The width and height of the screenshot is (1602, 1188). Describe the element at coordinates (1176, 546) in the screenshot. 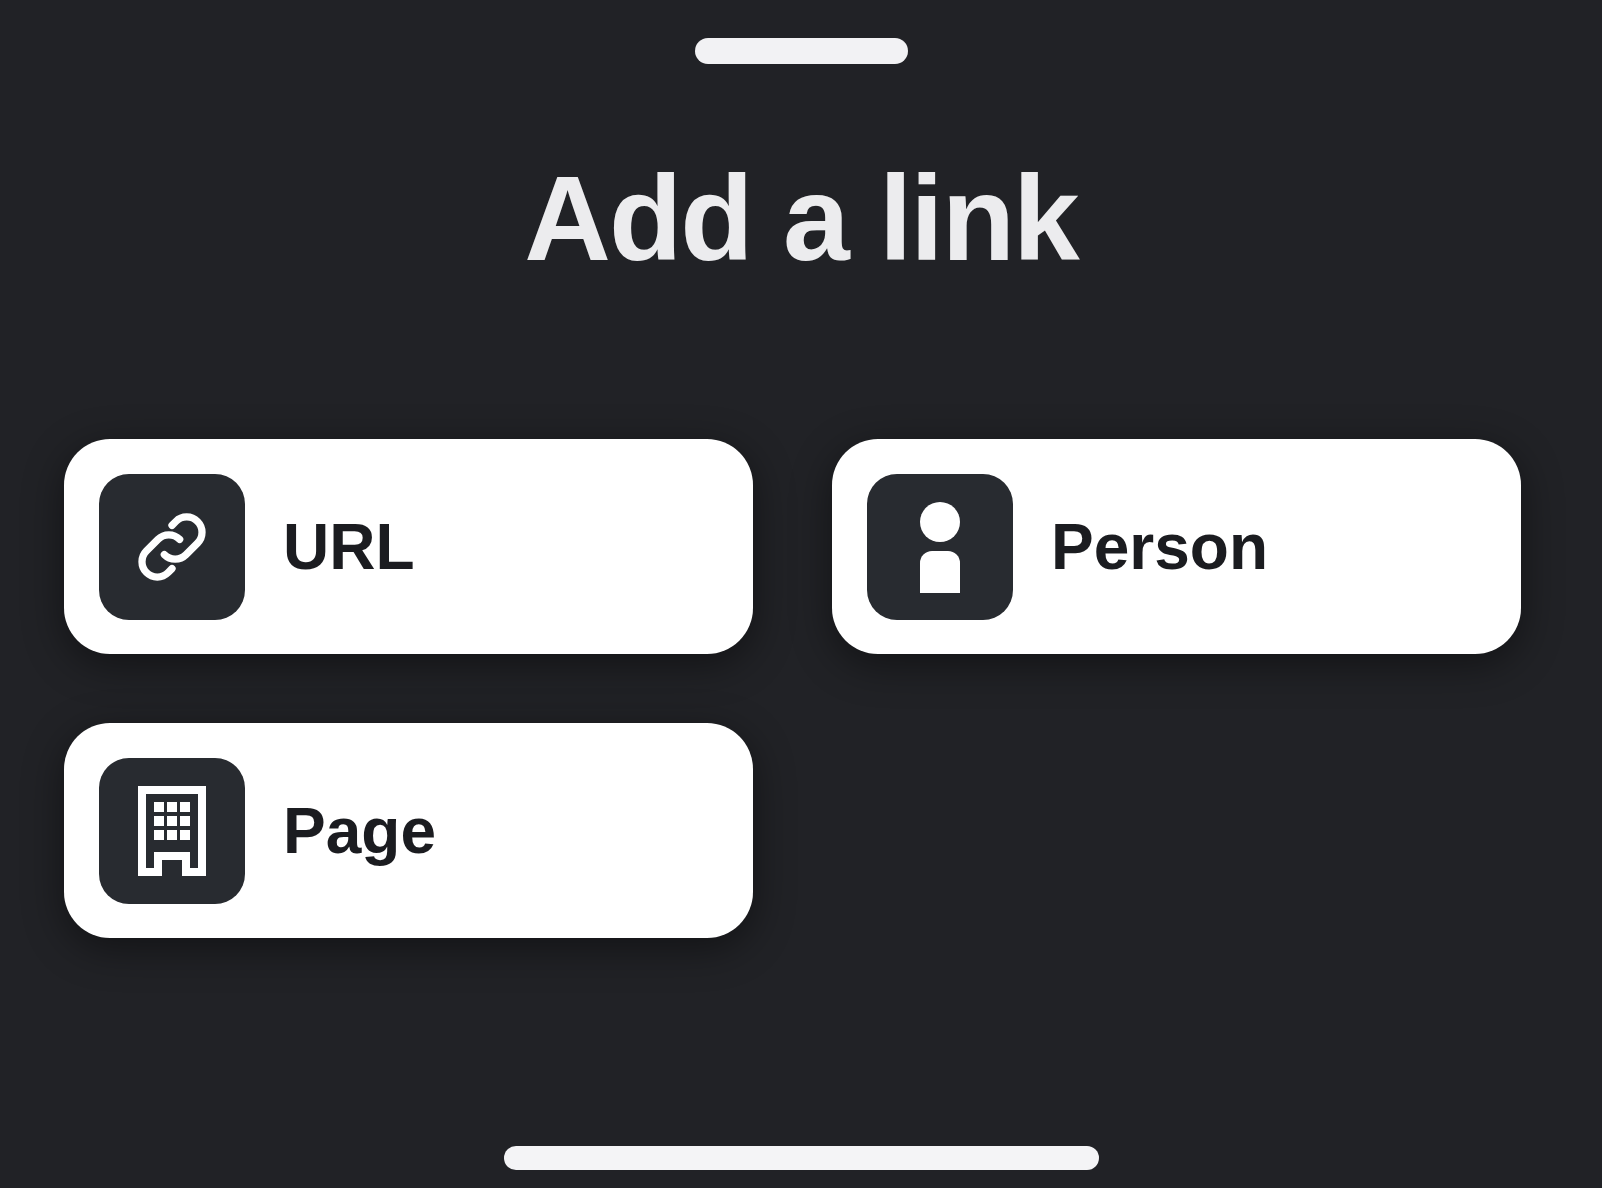

I see `link-option-button: Person` at that location.